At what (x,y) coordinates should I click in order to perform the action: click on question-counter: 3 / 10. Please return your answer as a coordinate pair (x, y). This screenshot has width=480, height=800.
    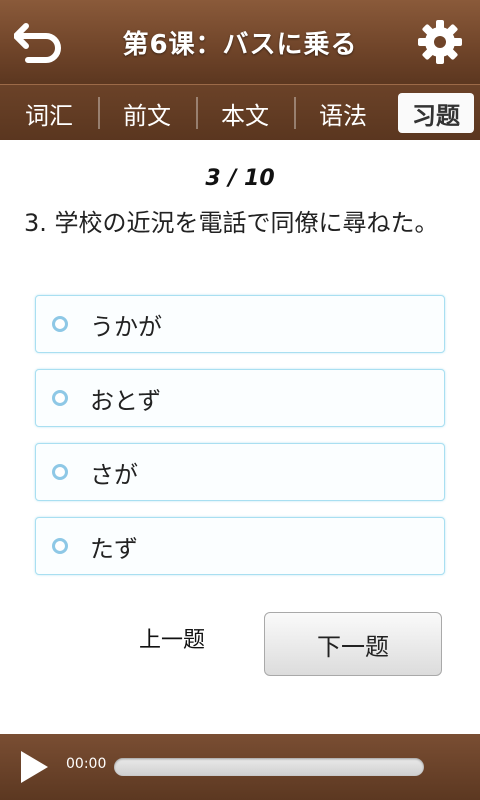
    Looking at the image, I should click on (240, 178).